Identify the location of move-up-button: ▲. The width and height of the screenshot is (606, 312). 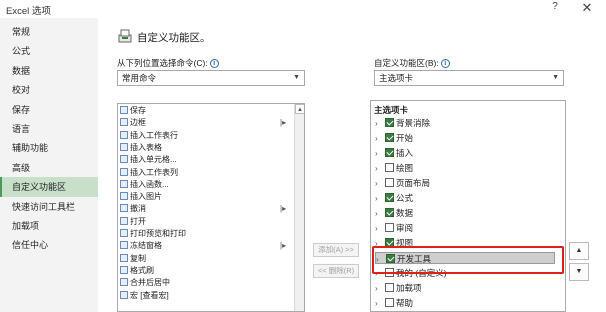
(579, 251).